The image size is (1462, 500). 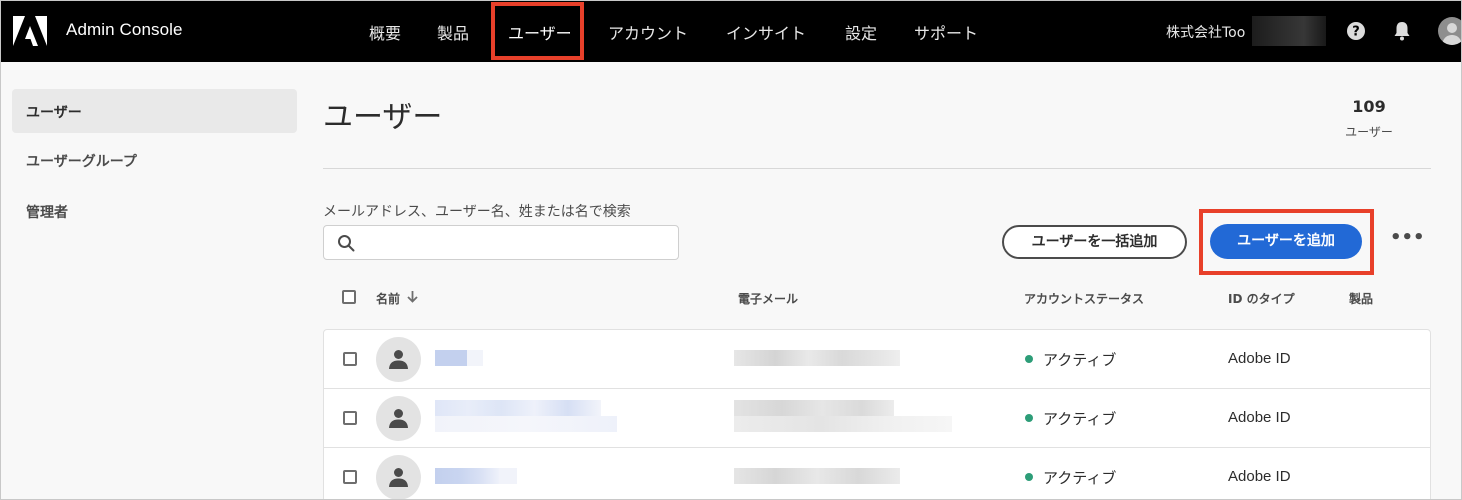 What do you see at coordinates (768, 299) in the screenshot?
I see `column-header-email: 電子メール` at bounding box center [768, 299].